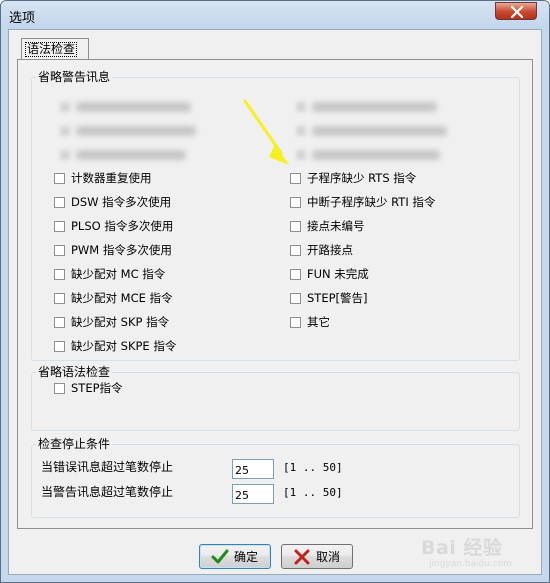 This screenshot has width=550, height=583. I want to click on checkbox-label: PLSO 指令多次使用, so click(122, 226).